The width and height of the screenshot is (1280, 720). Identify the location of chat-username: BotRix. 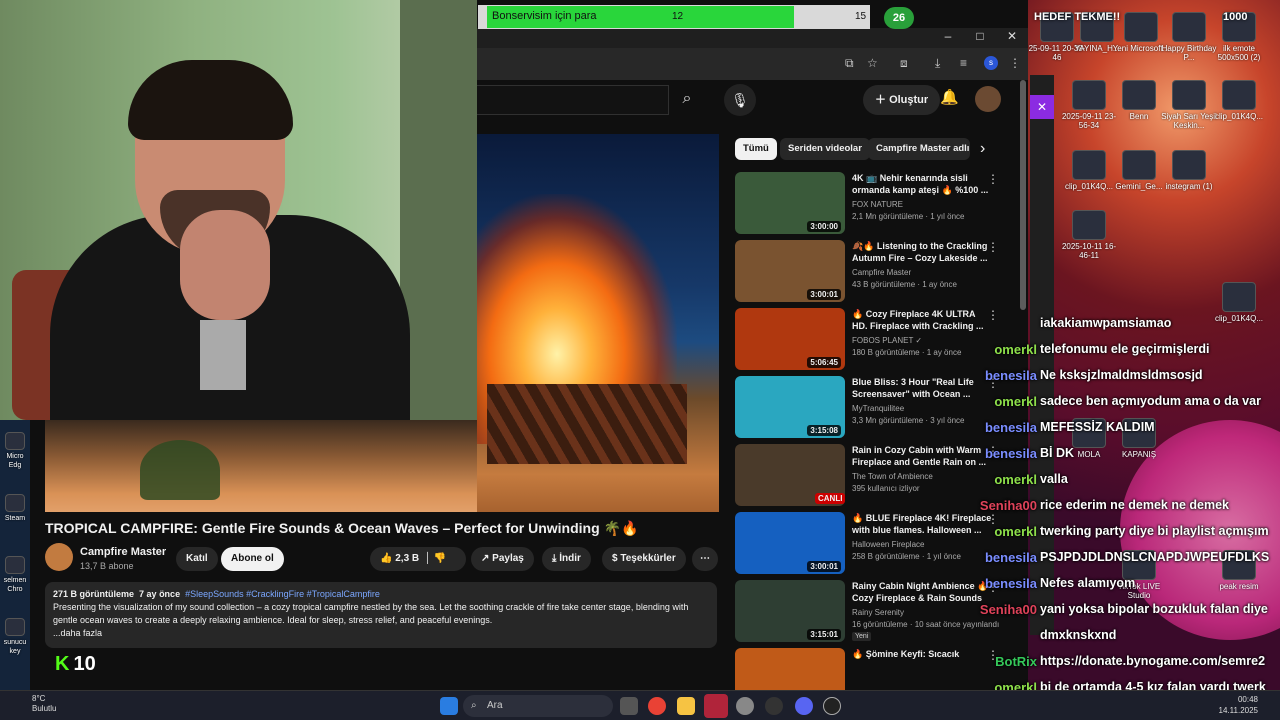
(1016, 661).